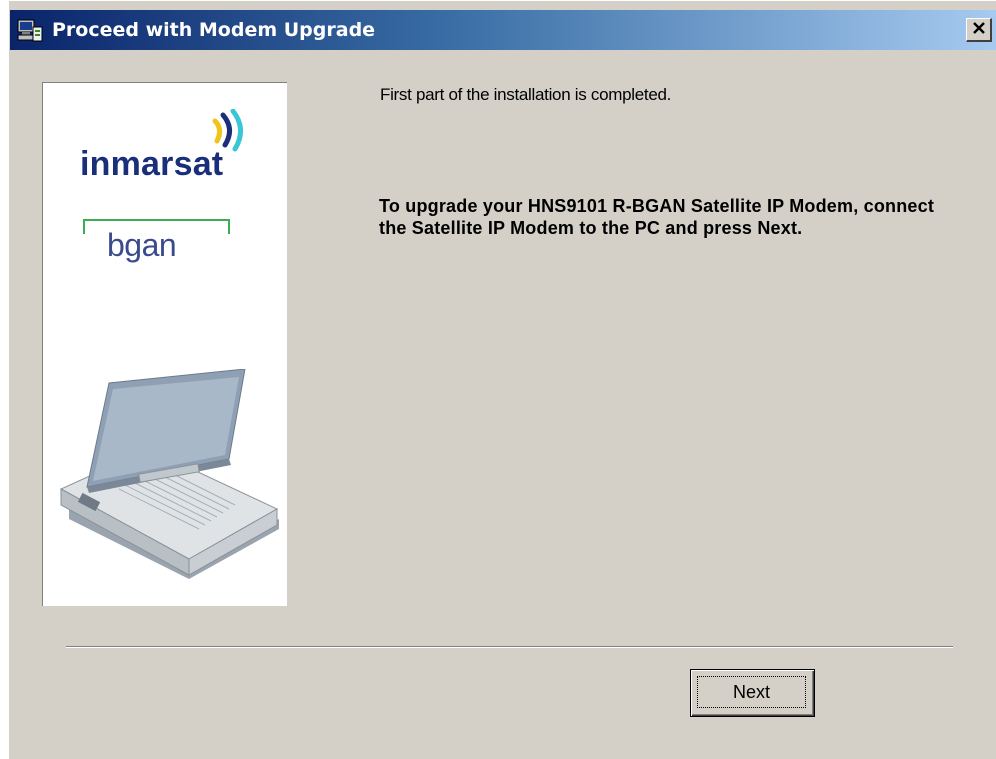 This screenshot has width=996, height=759. Describe the element at coordinates (509, 647) in the screenshot. I see `separator-line` at that location.